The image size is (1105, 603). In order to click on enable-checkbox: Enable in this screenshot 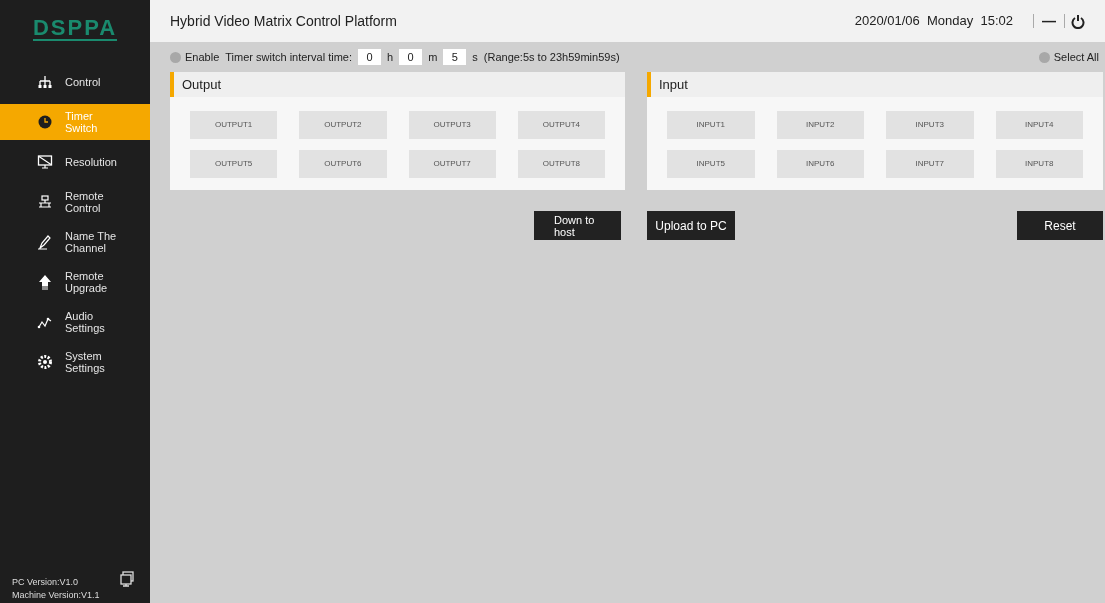, I will do `click(195, 57)`.